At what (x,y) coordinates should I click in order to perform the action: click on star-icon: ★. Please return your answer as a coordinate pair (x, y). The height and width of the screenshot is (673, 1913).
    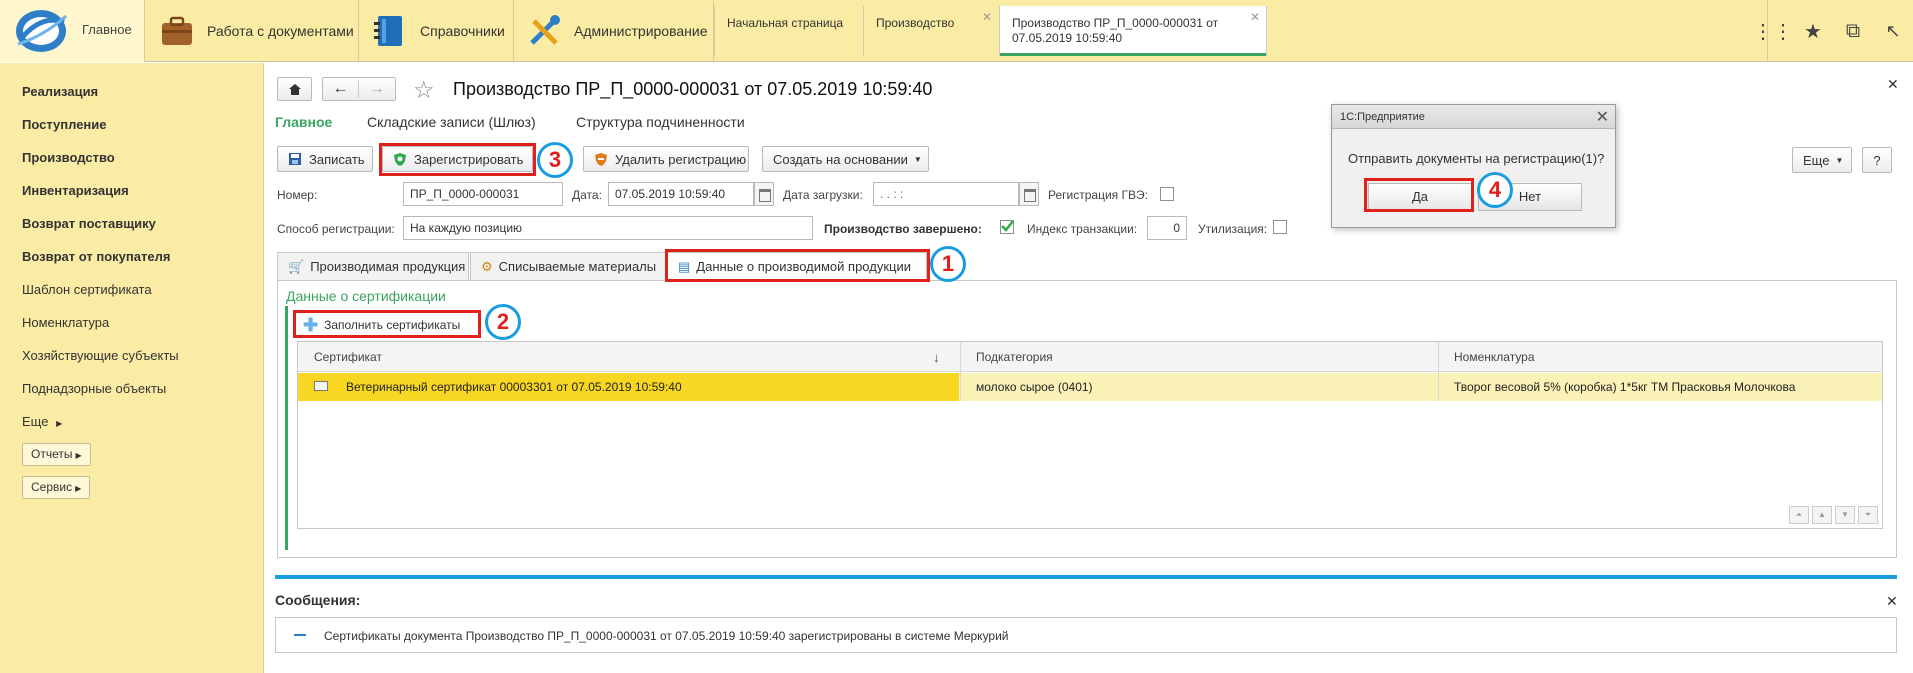
    Looking at the image, I should click on (1813, 31).